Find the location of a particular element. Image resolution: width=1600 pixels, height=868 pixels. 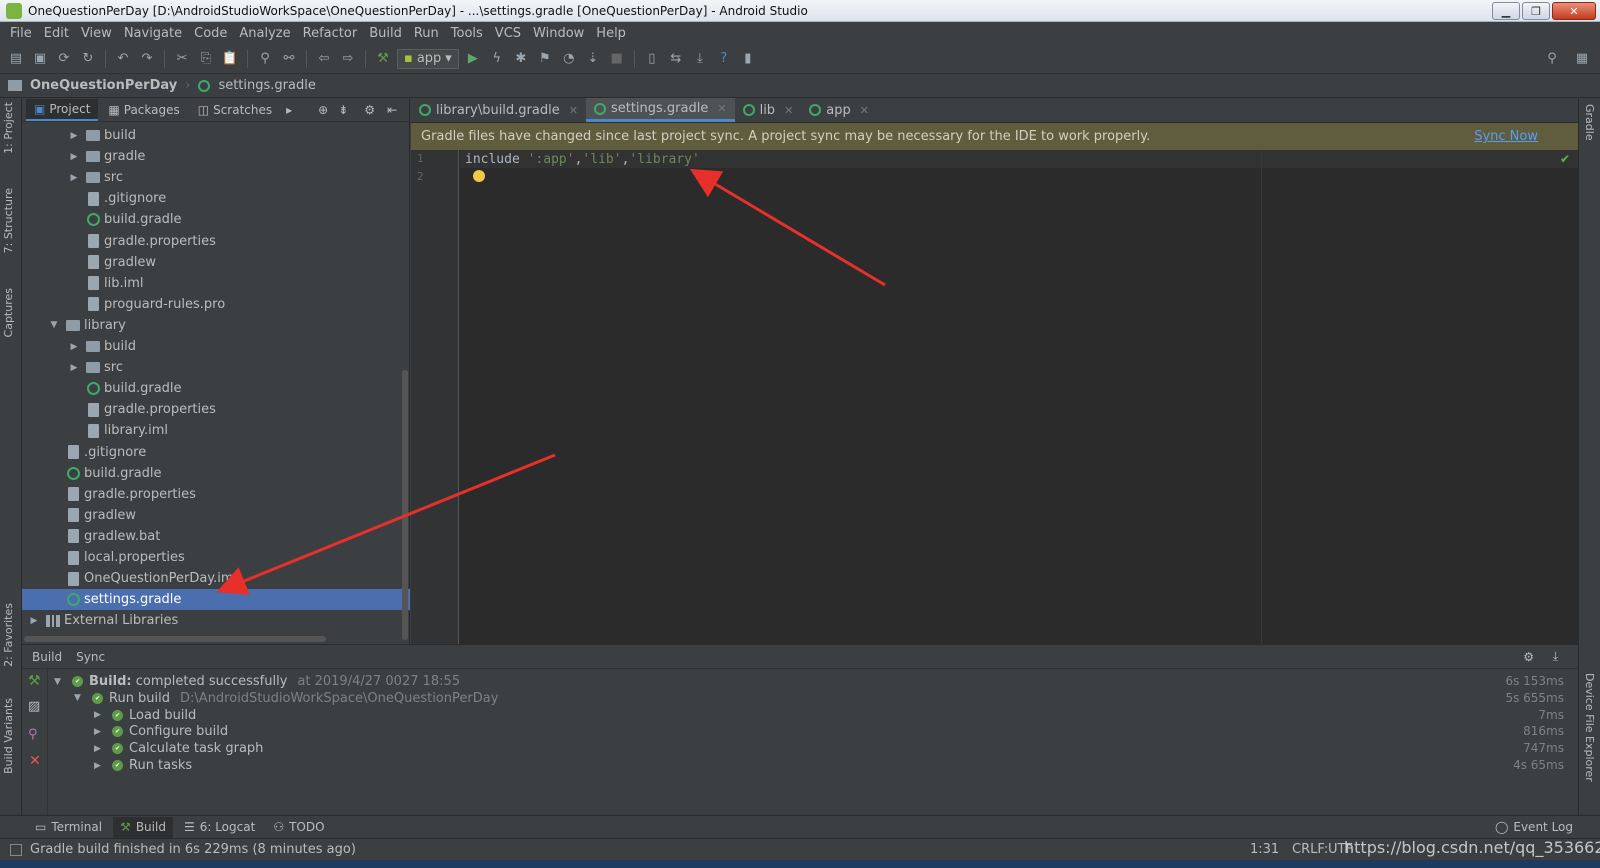

menu-view: View is located at coordinates (96, 33).